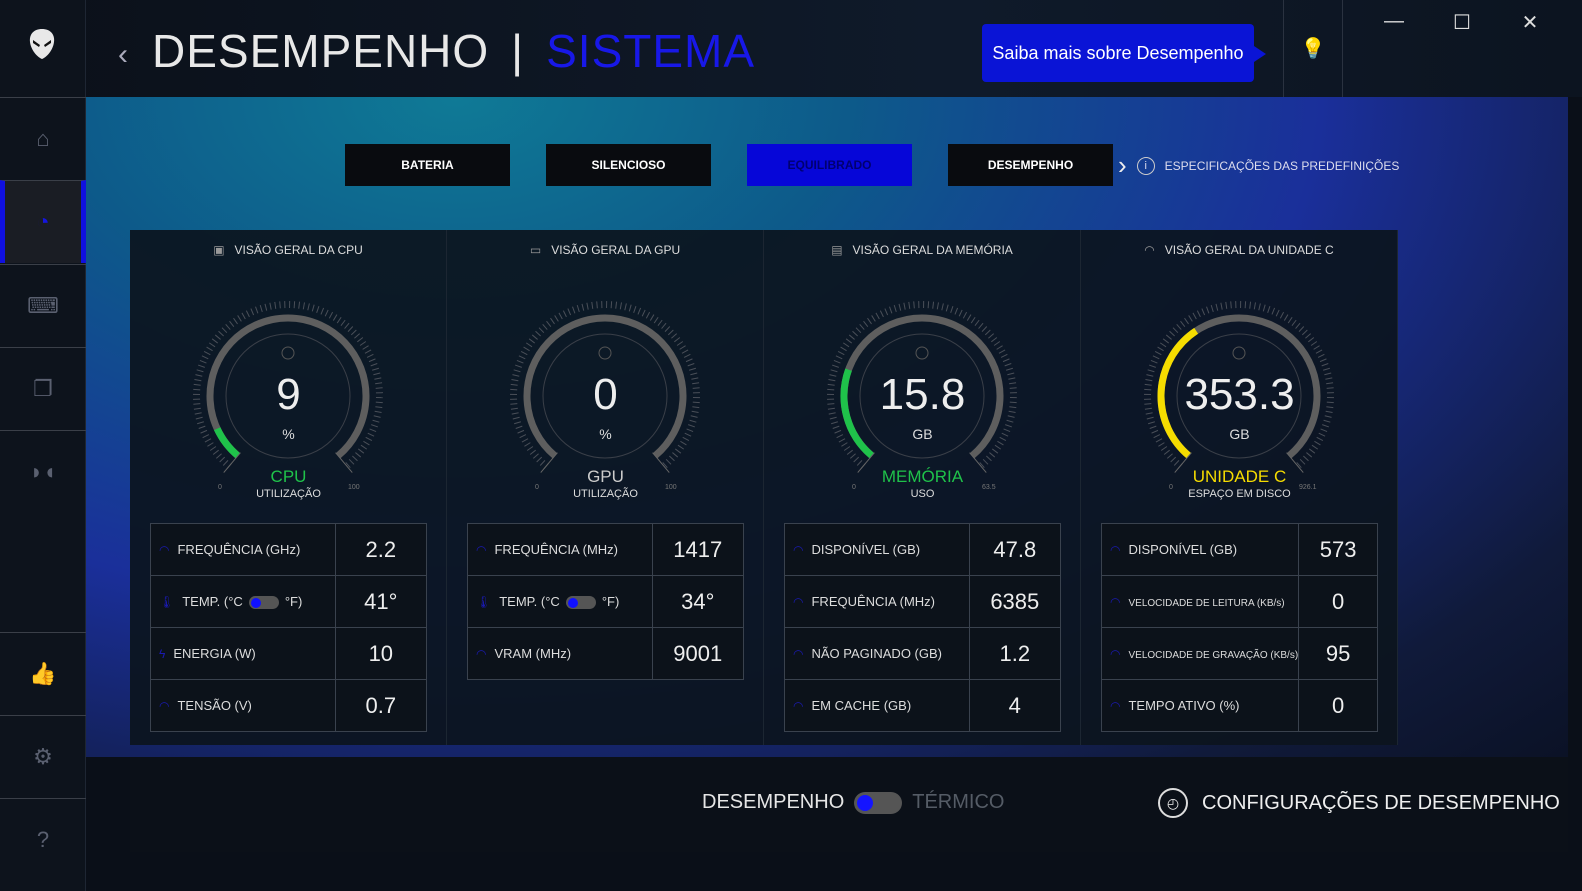 Image resolution: width=1582 pixels, height=891 pixels. I want to click on preset-desempenho-button: DESEMPENHO, so click(1030, 165).